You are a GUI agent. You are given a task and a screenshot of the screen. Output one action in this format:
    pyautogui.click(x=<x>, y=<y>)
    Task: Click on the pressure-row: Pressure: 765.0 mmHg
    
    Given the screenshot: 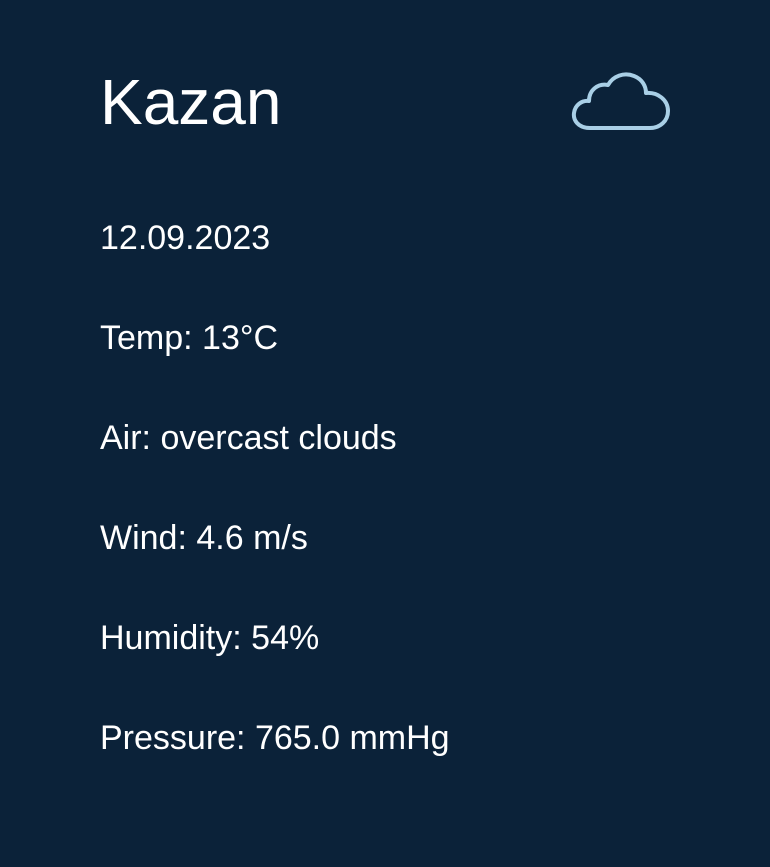 What is the action you would take?
    pyautogui.click(x=275, y=738)
    